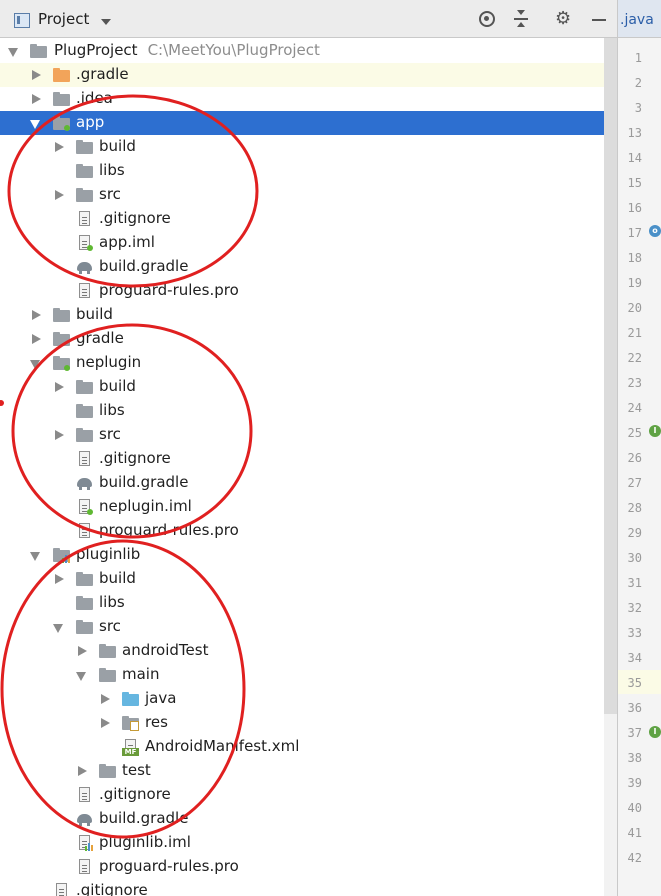 The height and width of the screenshot is (896, 661). What do you see at coordinates (655, 231) in the screenshot?
I see `override-marker-icon: o` at bounding box center [655, 231].